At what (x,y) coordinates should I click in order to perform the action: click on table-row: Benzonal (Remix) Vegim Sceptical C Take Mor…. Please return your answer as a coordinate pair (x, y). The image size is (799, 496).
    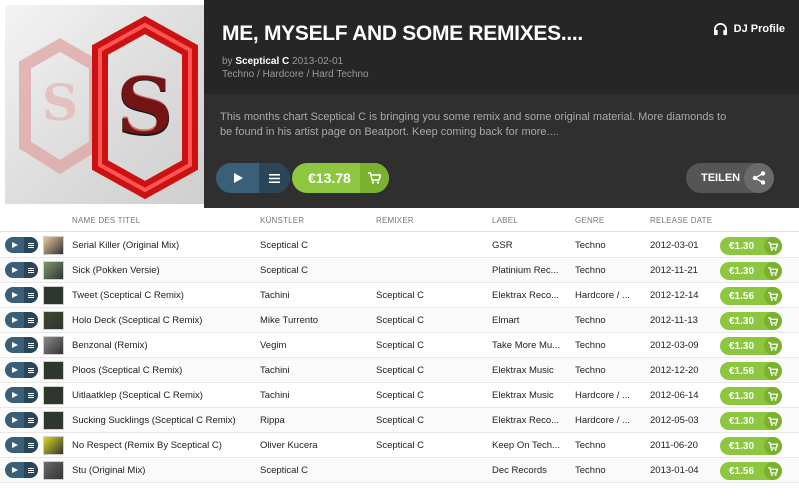
    Looking at the image, I should click on (399, 345).